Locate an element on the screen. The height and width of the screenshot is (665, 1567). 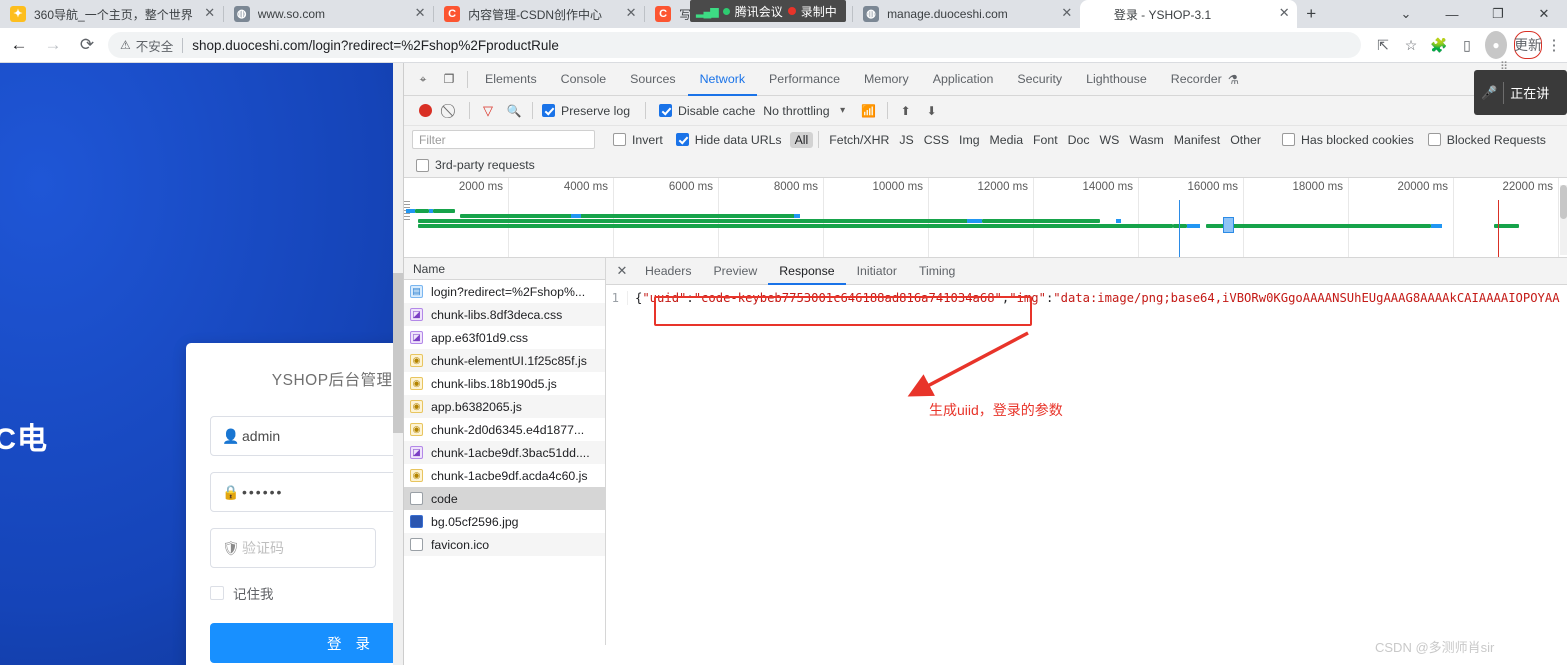
invert-toggle: Invert is located at coordinates (638, 140).